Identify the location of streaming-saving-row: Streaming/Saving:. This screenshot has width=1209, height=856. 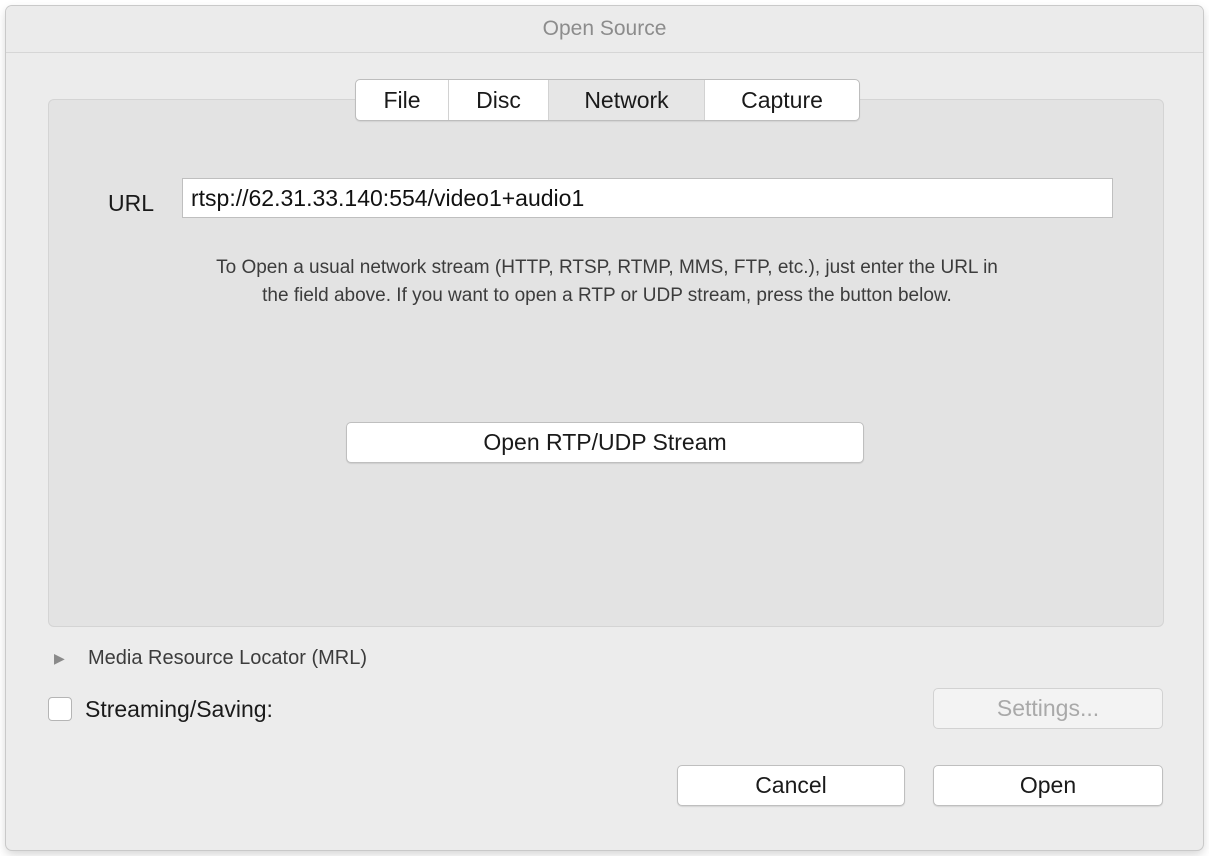
(160, 709).